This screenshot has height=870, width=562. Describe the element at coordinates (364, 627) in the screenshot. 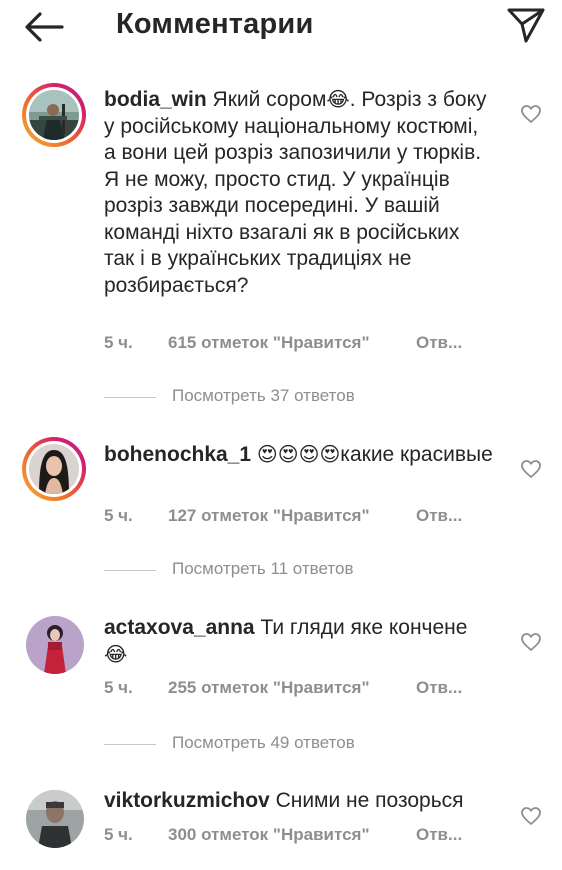

I see `comment-body: Ти гляди яке кончене` at that location.